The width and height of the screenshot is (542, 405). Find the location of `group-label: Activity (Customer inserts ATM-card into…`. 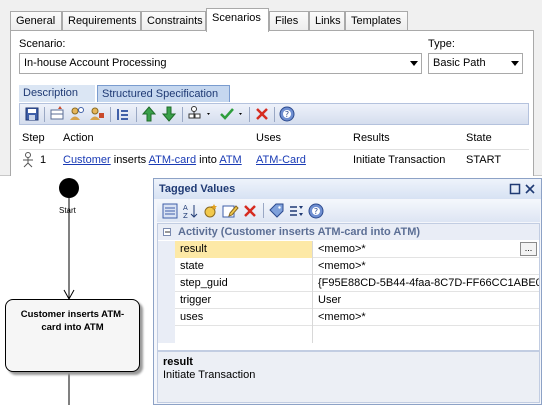

group-label: Activity (Customer inserts ATM-card into… is located at coordinates (299, 232).